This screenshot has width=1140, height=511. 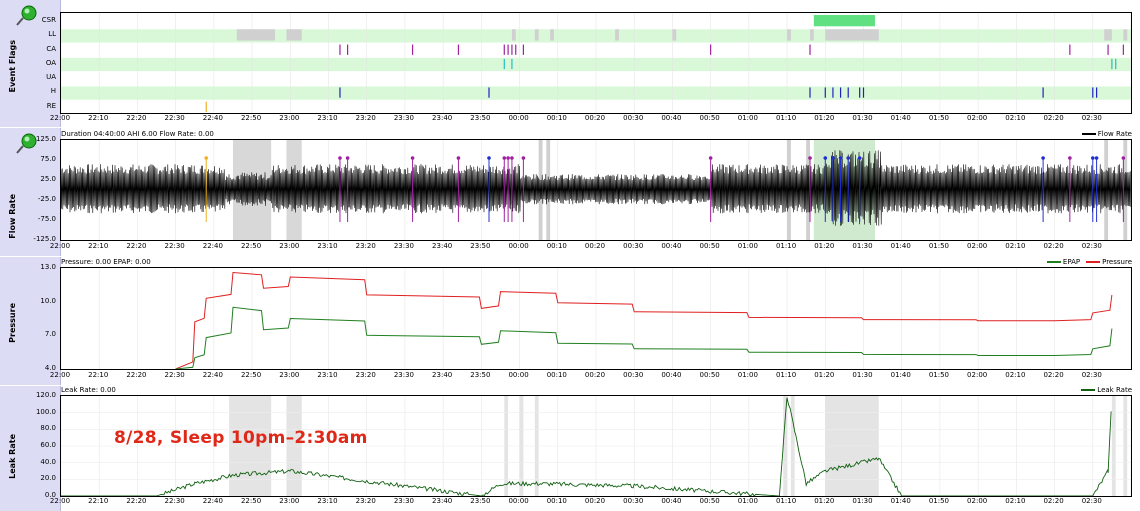 What do you see at coordinates (48, 20) in the screenshot?
I see `event-row-label: CSR` at bounding box center [48, 20].